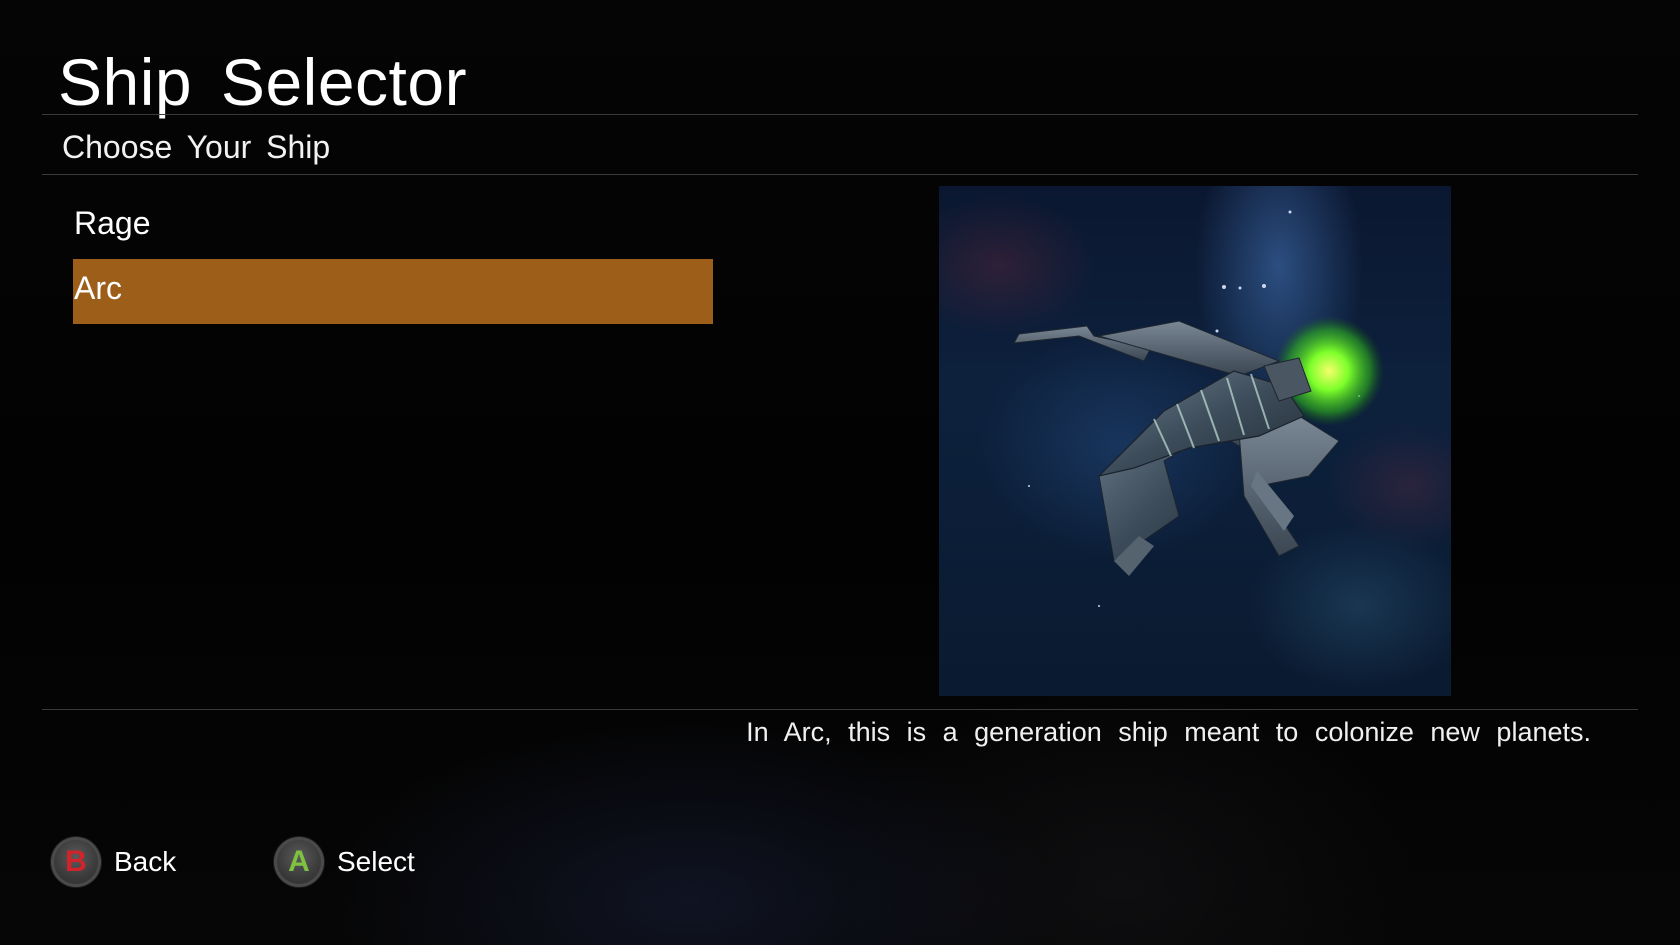 The image size is (1680, 945). What do you see at coordinates (196, 147) in the screenshot?
I see `page-subtitle: Choose Your Ship` at bounding box center [196, 147].